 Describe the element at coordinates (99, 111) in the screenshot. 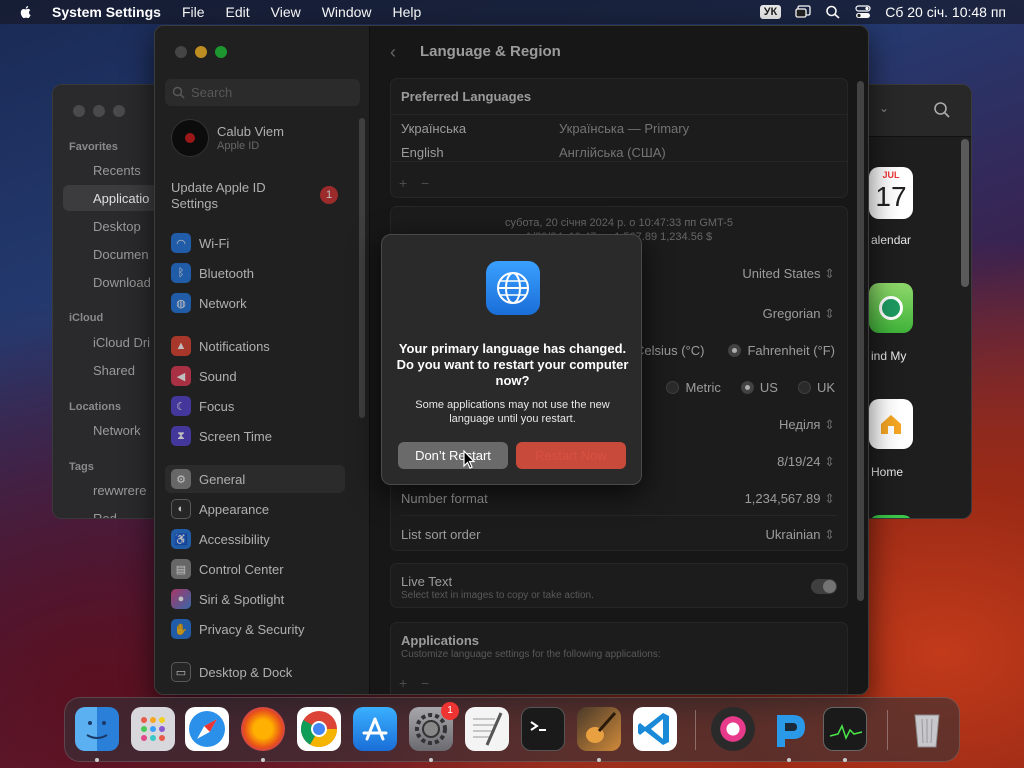

I see `finder-traffic-lights` at that location.